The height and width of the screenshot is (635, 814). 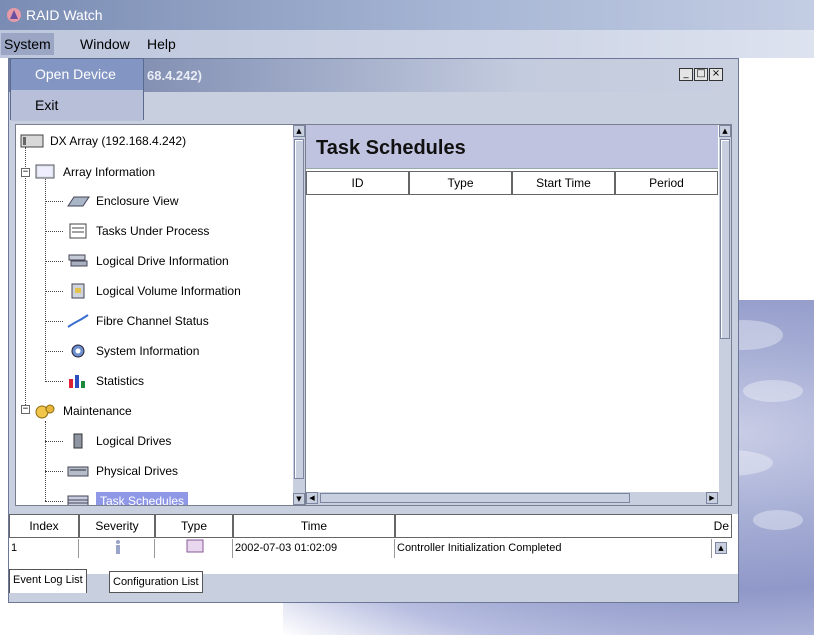 What do you see at coordinates (152, 321) in the screenshot?
I see `tree-item-label: Fibre Channel Status` at bounding box center [152, 321].